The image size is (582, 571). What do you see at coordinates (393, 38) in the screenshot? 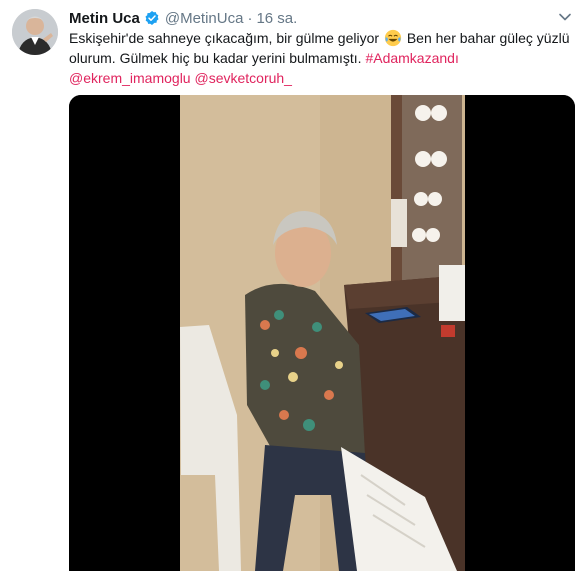
I see `face-with-tears-of-joy-icon` at bounding box center [393, 38].